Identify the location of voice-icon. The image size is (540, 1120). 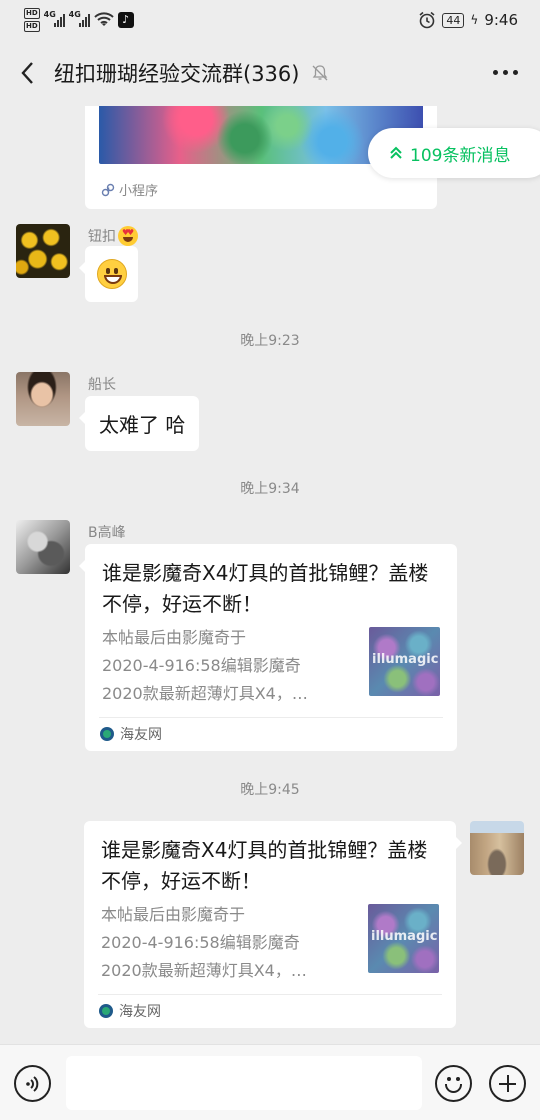
(31, 1083).